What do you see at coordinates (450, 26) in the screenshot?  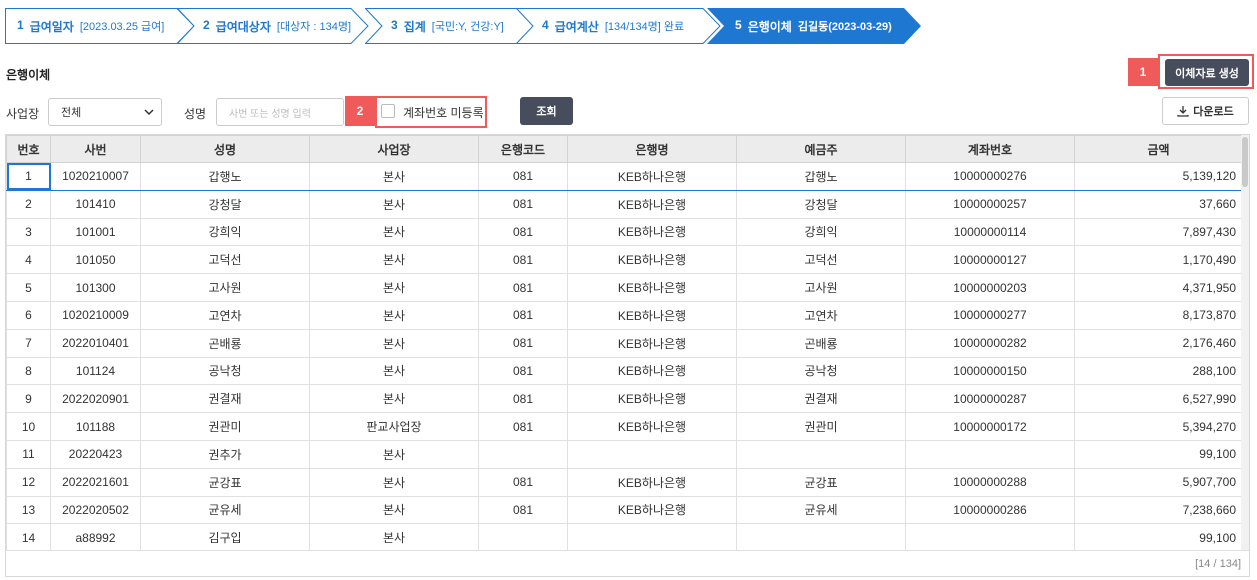 I see `step-3: 3 집계 [국민:Y, 건강:Y]` at bounding box center [450, 26].